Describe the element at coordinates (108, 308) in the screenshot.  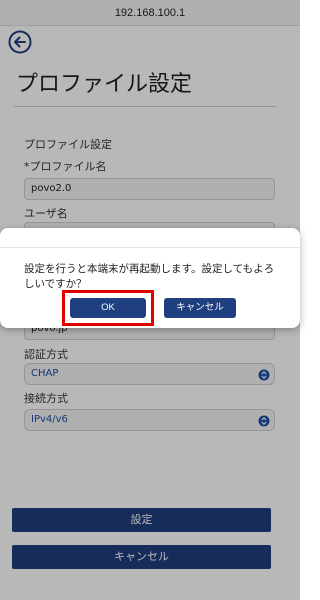
I see `ok-highlight-box` at that location.